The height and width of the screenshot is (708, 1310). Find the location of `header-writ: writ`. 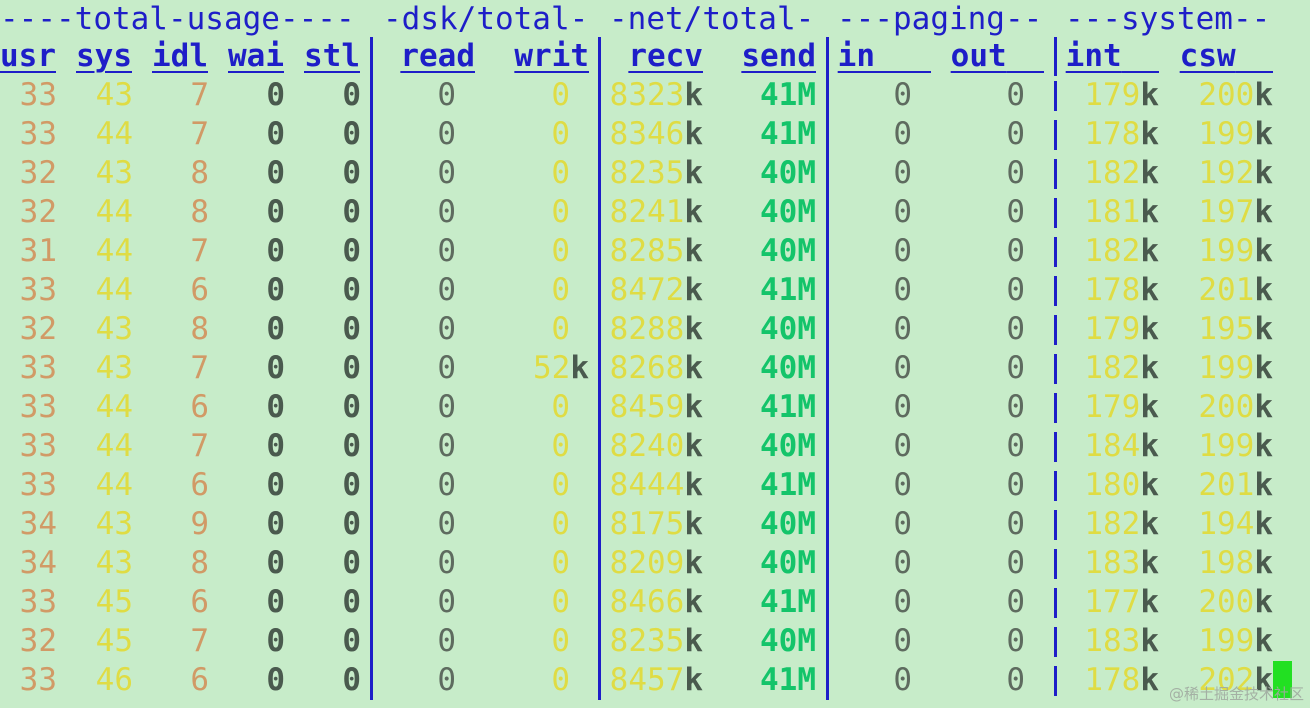

header-writ: writ is located at coordinates (551, 56).